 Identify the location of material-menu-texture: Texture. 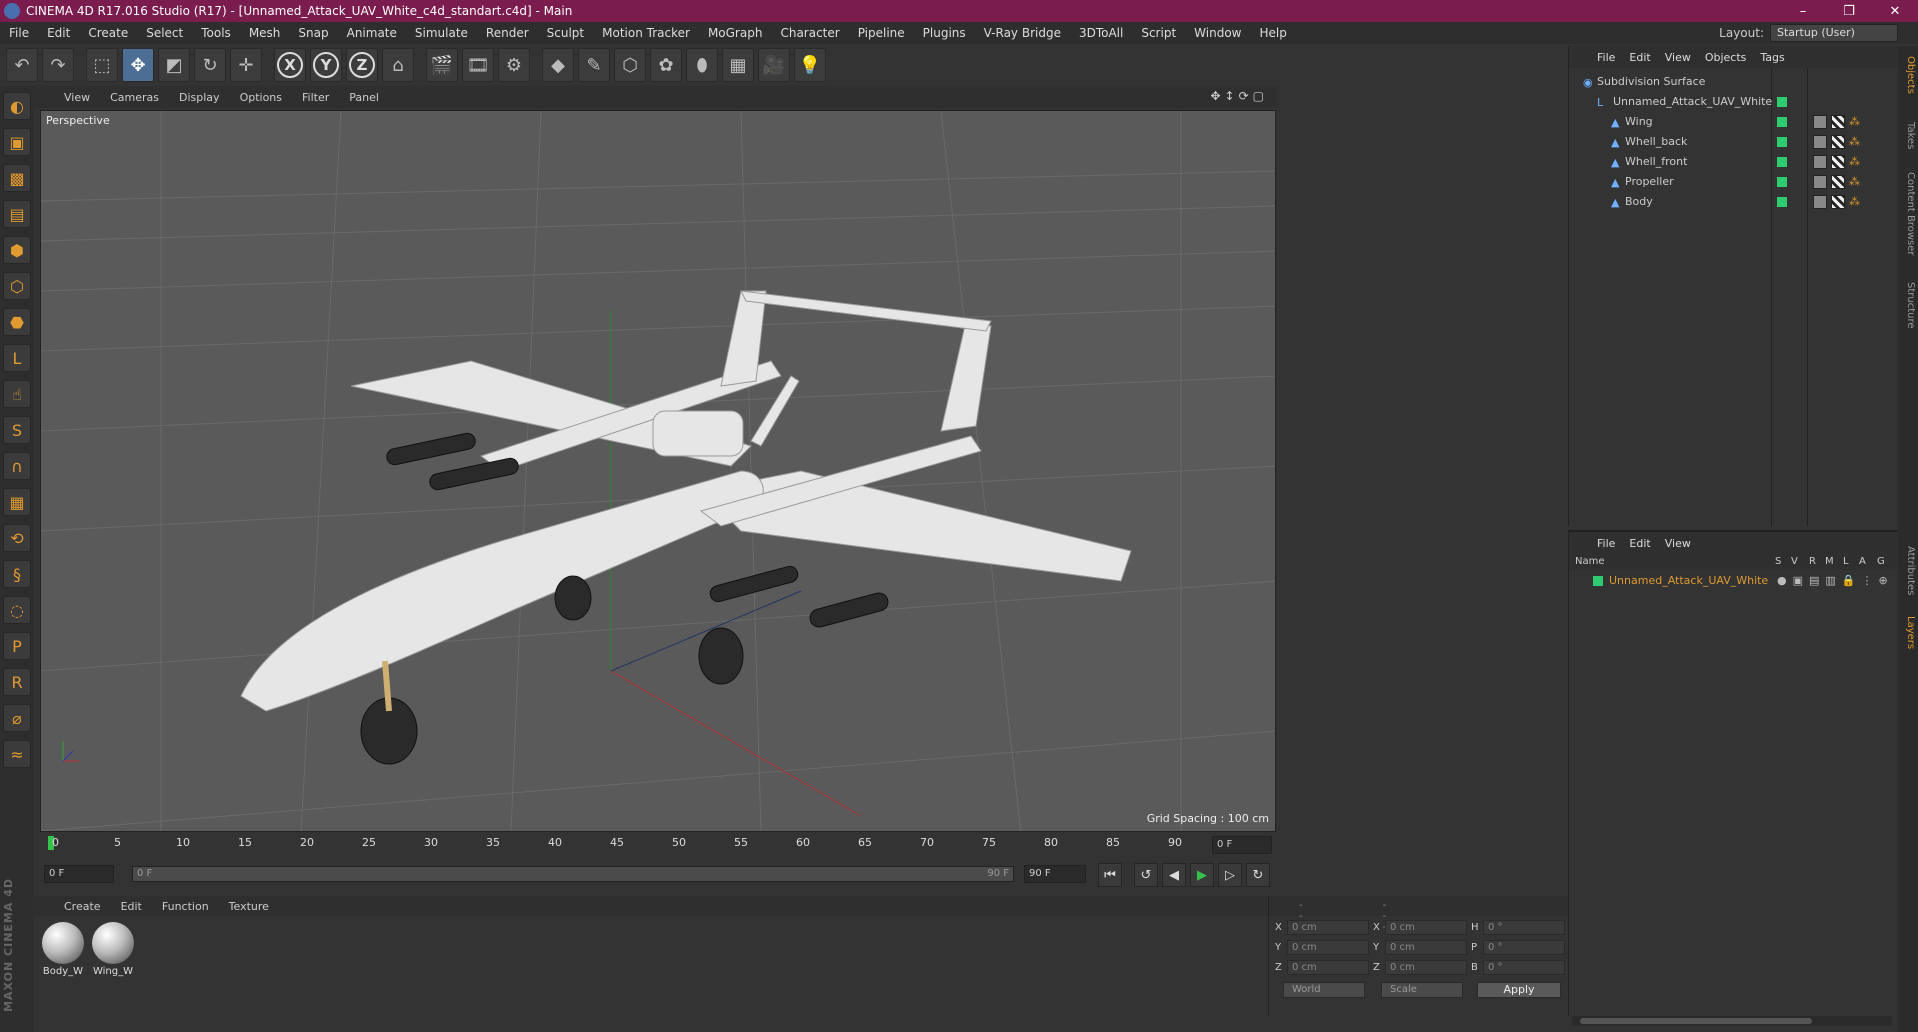
(249, 906).